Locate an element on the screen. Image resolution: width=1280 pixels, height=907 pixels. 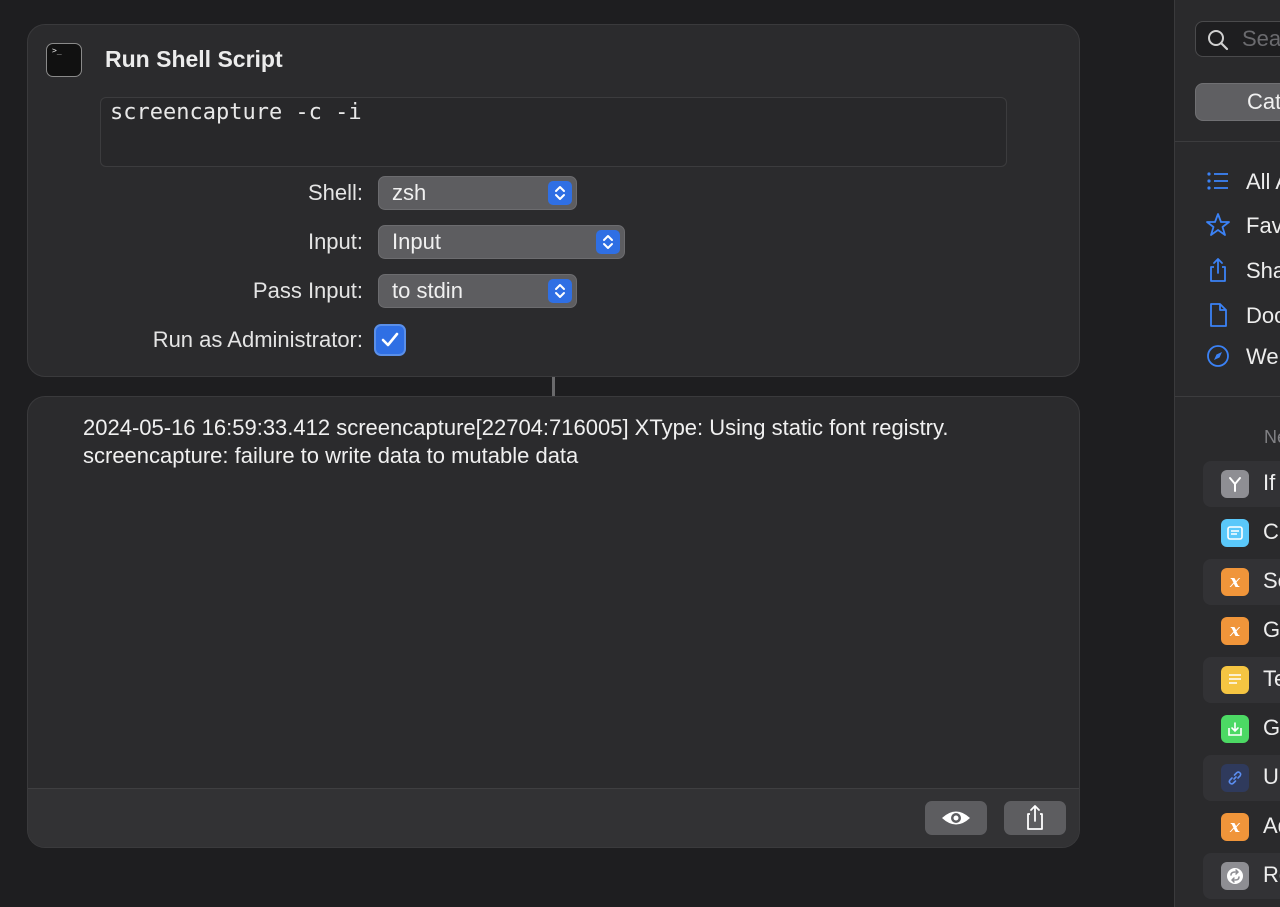
pass-input-value: to stdin is located at coordinates (427, 290).